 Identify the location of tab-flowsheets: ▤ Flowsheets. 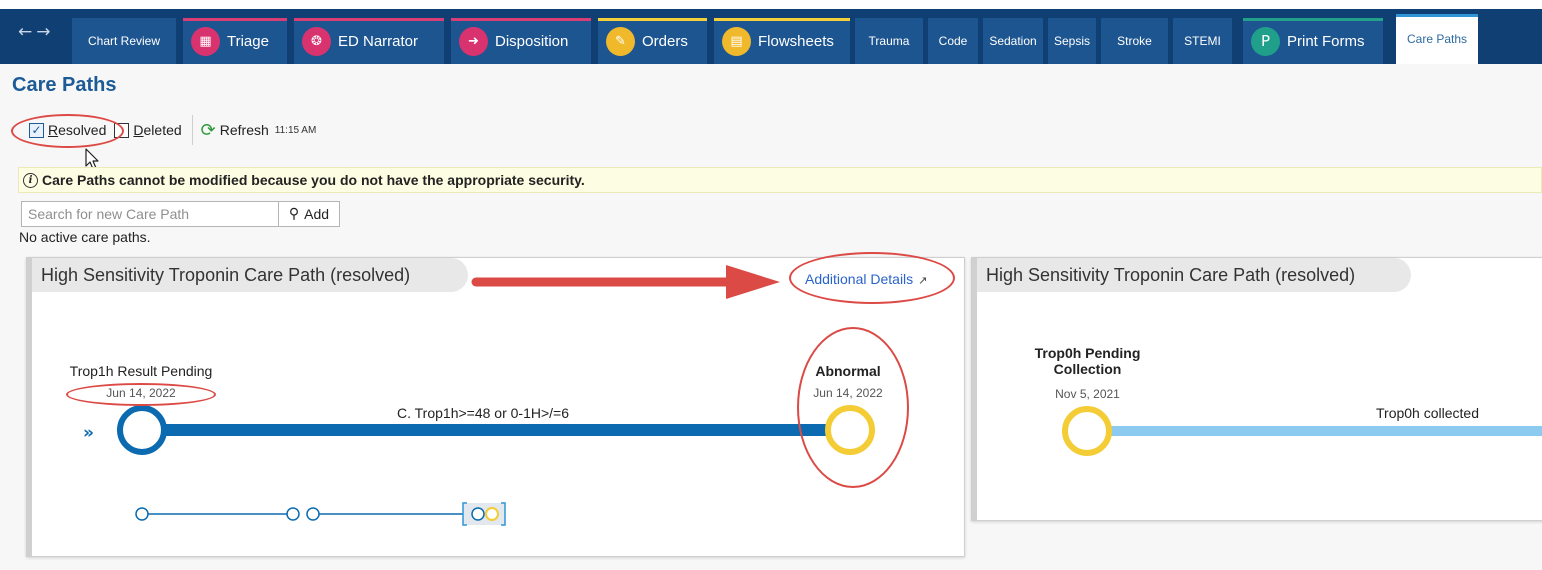
(782, 41).